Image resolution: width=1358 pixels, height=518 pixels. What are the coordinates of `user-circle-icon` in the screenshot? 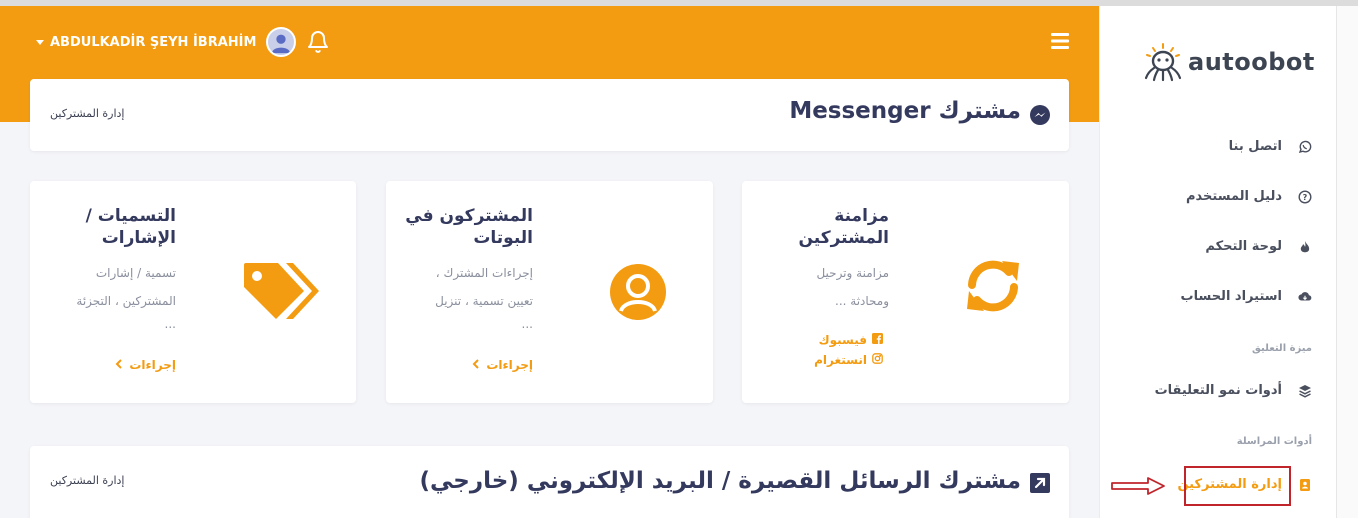 It's located at (638, 294).